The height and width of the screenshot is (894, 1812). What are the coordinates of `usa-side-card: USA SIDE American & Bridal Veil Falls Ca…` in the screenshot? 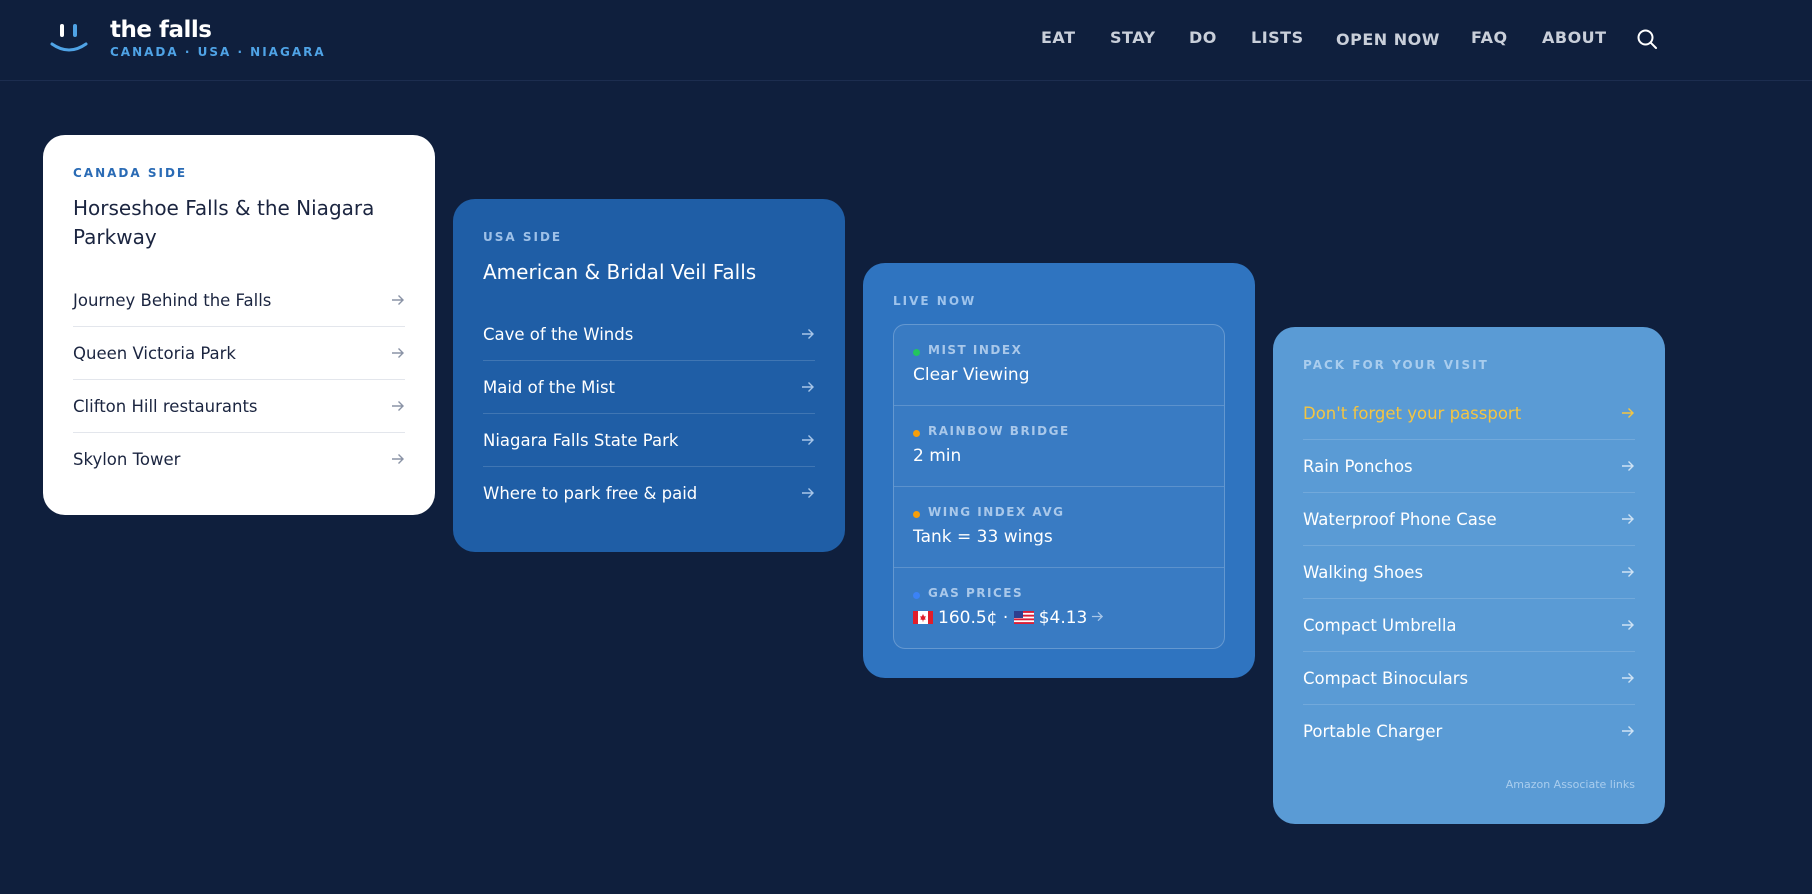 It's located at (649, 375).